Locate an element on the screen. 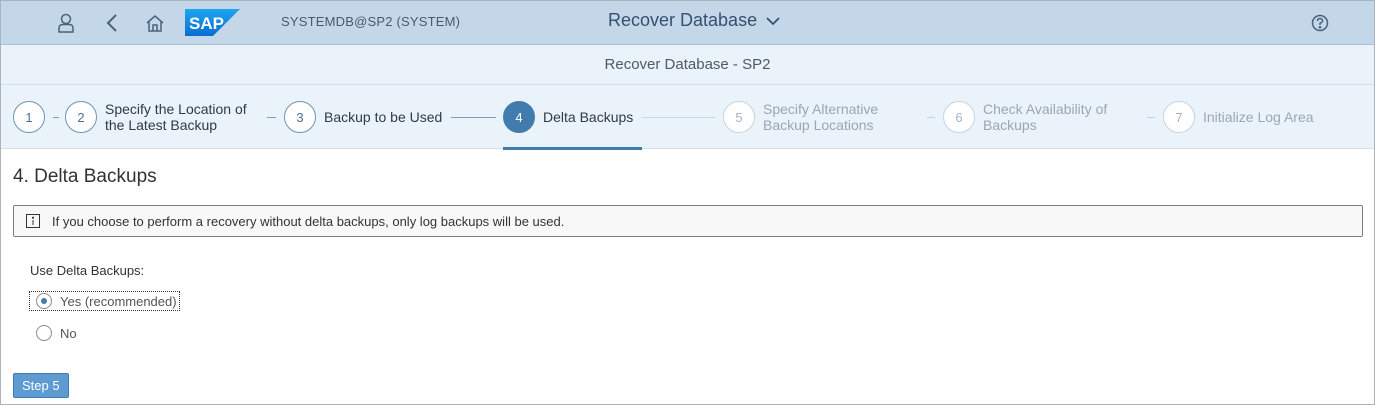 The height and width of the screenshot is (405, 1375). sap-logo-text: SAP is located at coordinates (206, 23).